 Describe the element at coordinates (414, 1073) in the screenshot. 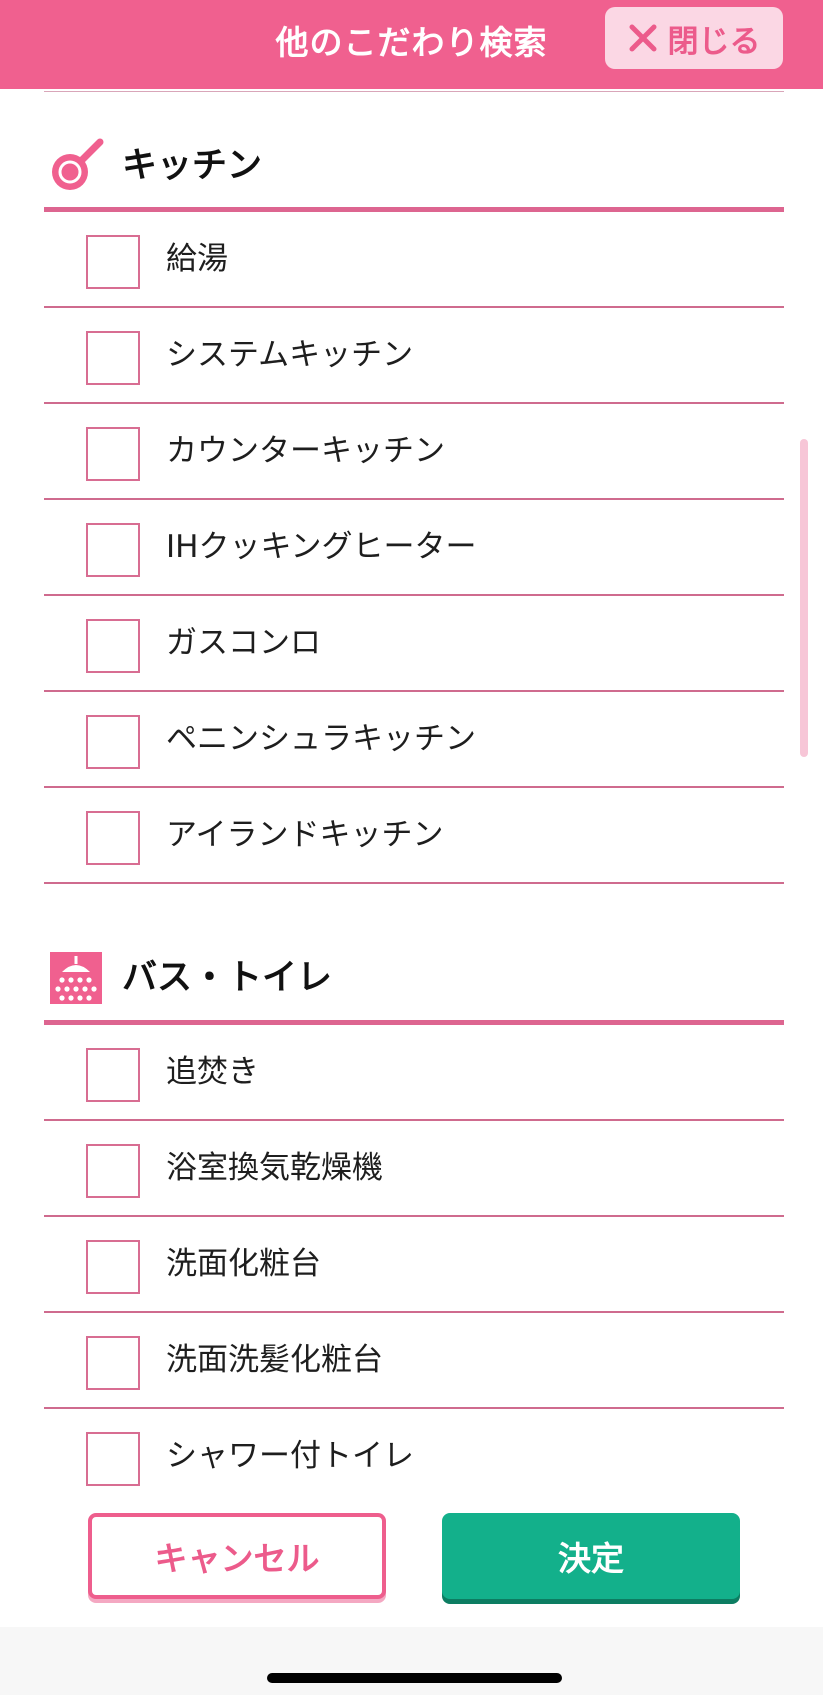

I see `checkbox-row: 追焚き` at that location.